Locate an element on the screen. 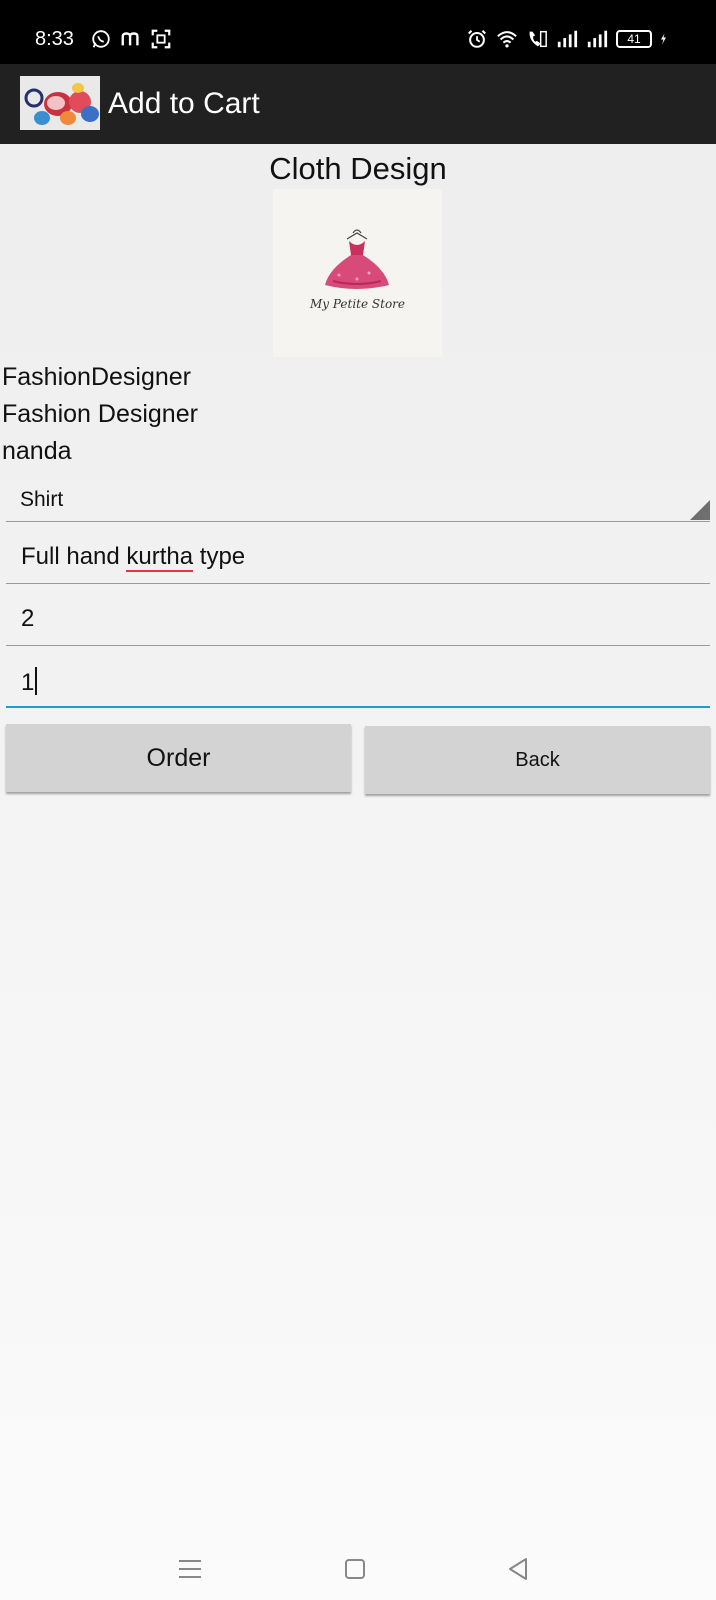  status-right-icons: 41 is located at coordinates (569, 39).